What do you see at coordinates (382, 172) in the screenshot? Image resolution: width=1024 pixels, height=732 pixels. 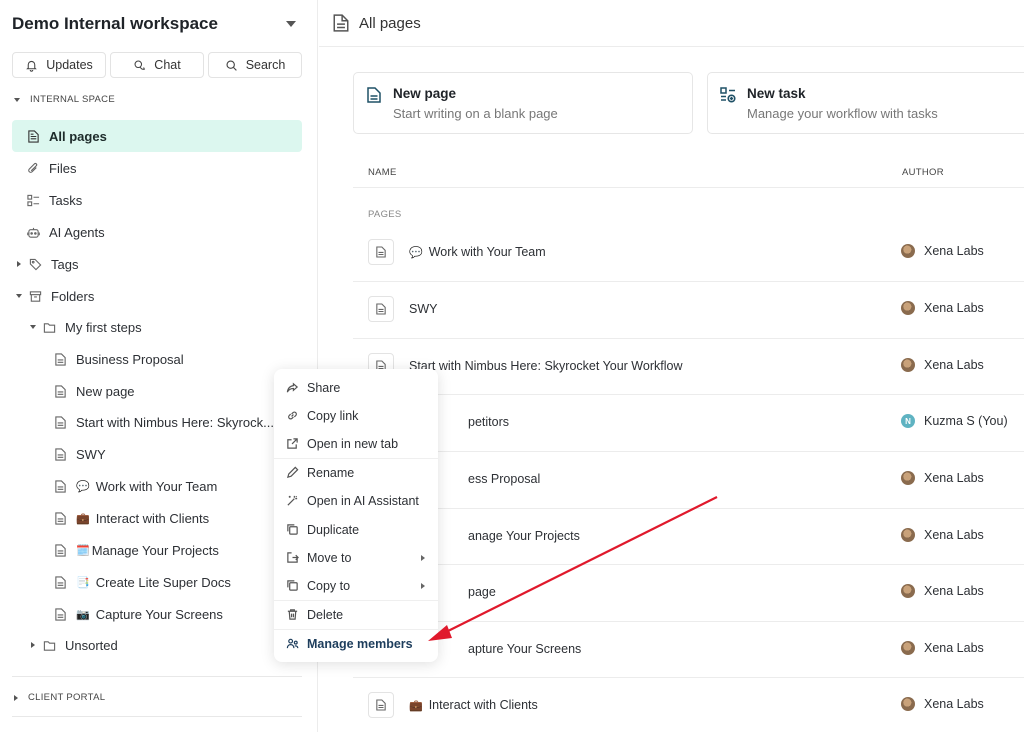 I see `column-header-name: NAME` at bounding box center [382, 172].